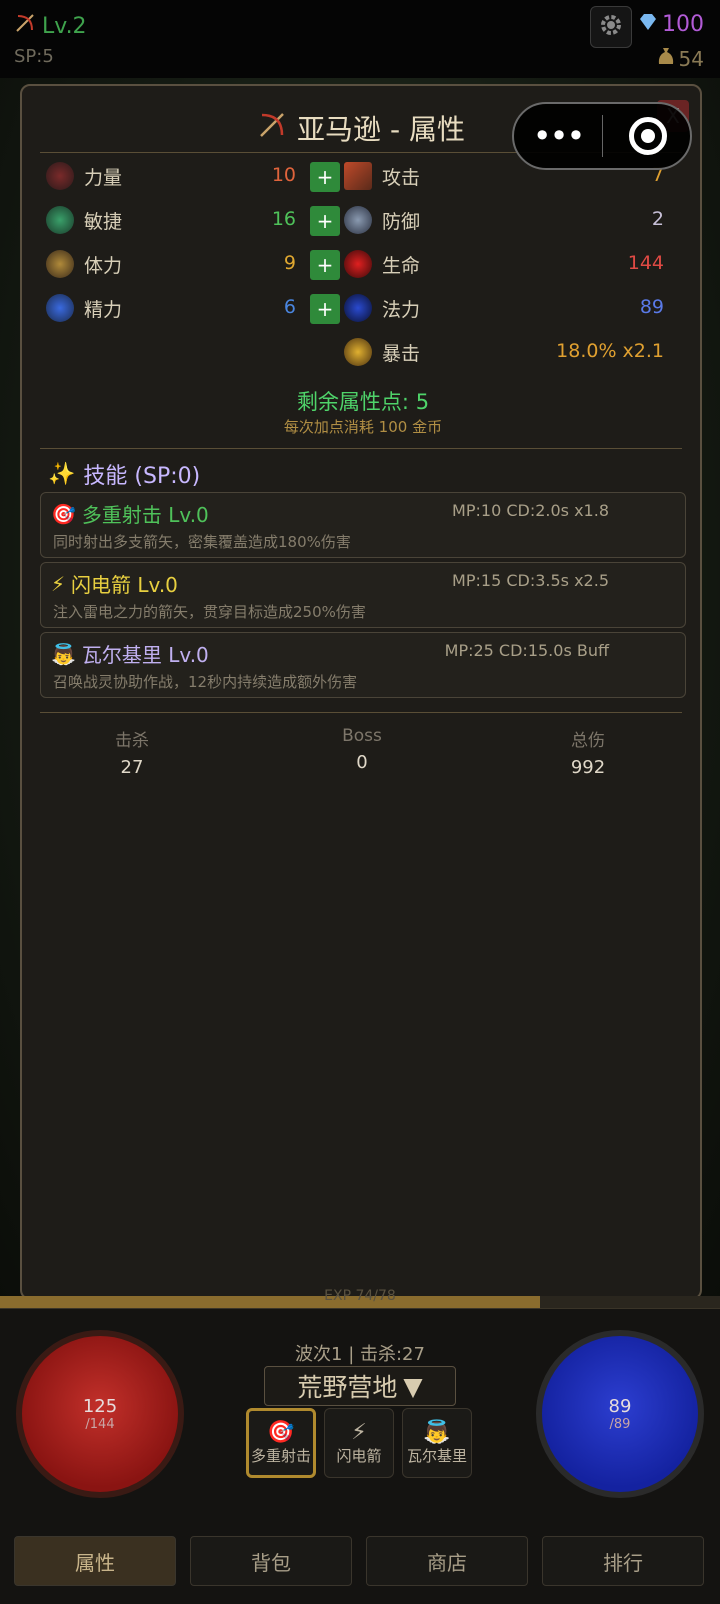 Image resolution: width=720 pixels, height=1604 pixels. I want to click on mana-orb: 89 /89, so click(620, 1414).